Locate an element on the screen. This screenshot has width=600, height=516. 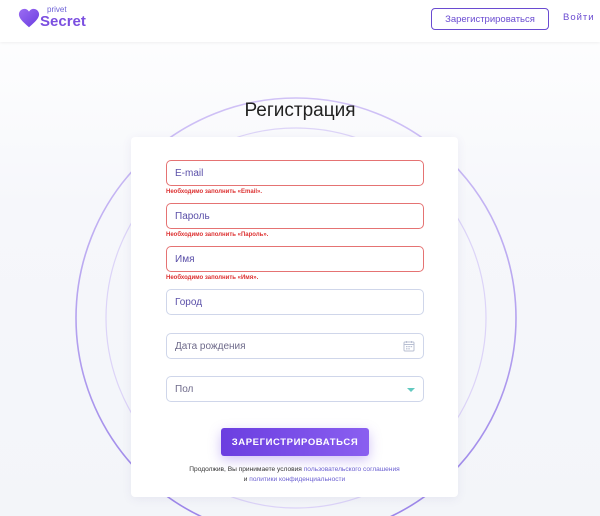
terms-prefix: Продолжив, Вы принимаете условия is located at coordinates (245, 469).